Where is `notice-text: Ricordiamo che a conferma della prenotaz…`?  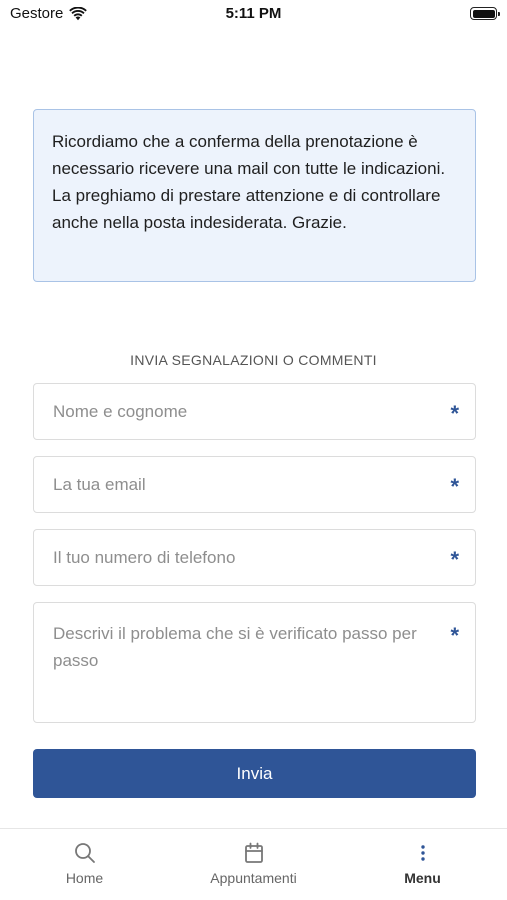
notice-text: Ricordiamo che a conferma della prenotaz… is located at coordinates (249, 182).